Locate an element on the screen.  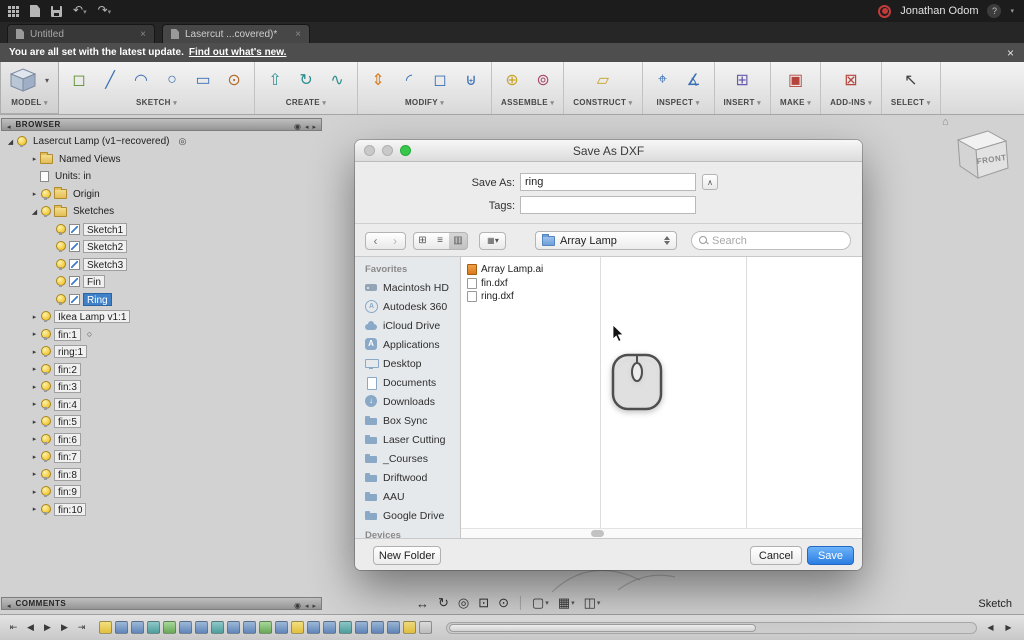
tree-item-label: Sketch3 is located at coordinates (105, 264).